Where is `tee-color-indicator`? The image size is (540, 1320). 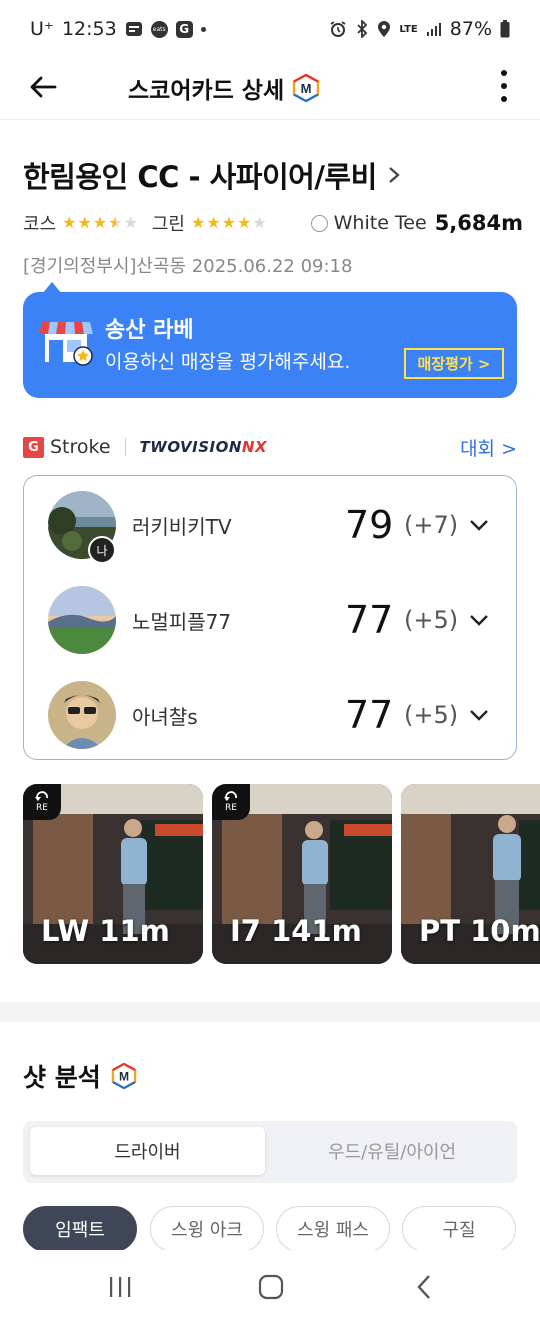 tee-color-indicator is located at coordinates (319, 223).